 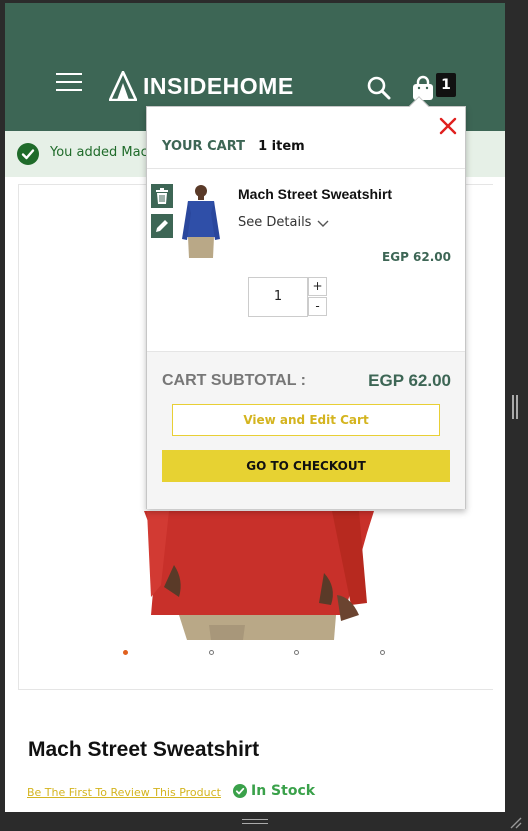 I want to click on trash-icon, so click(x=162, y=196).